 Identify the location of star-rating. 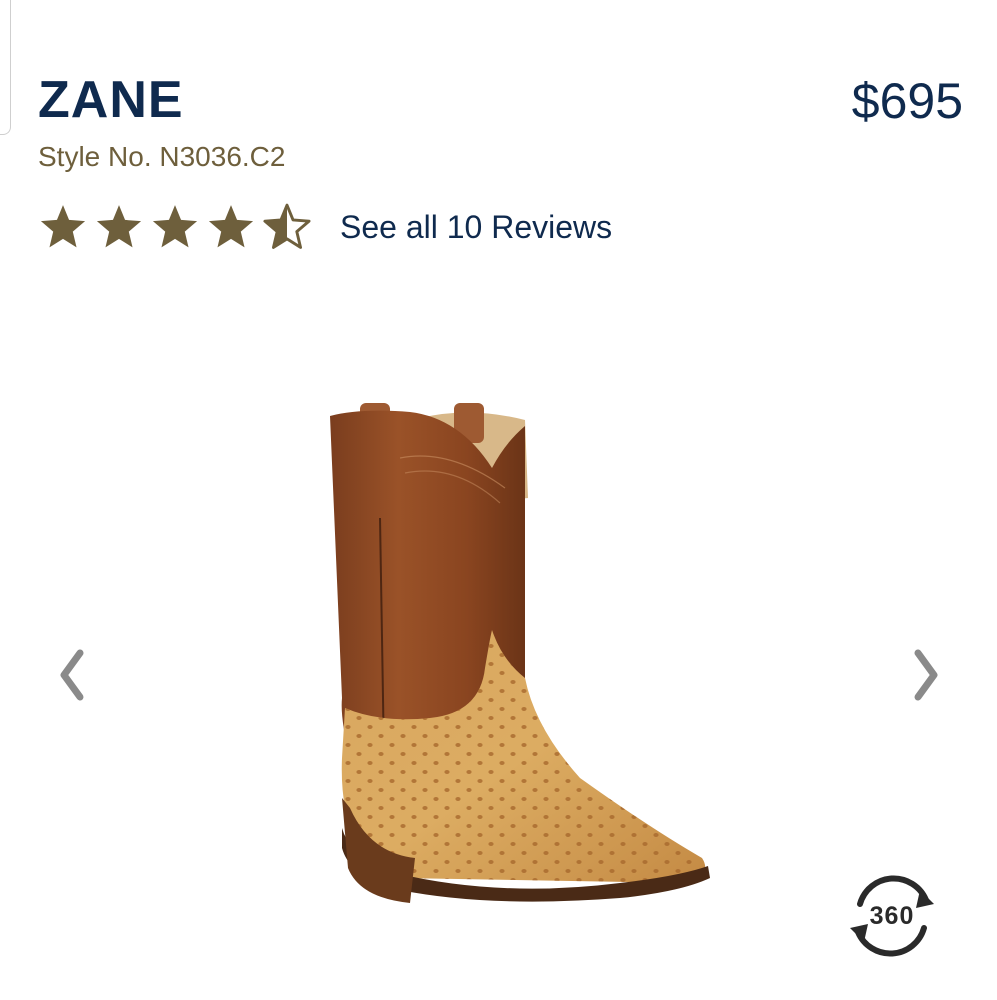
(178, 227).